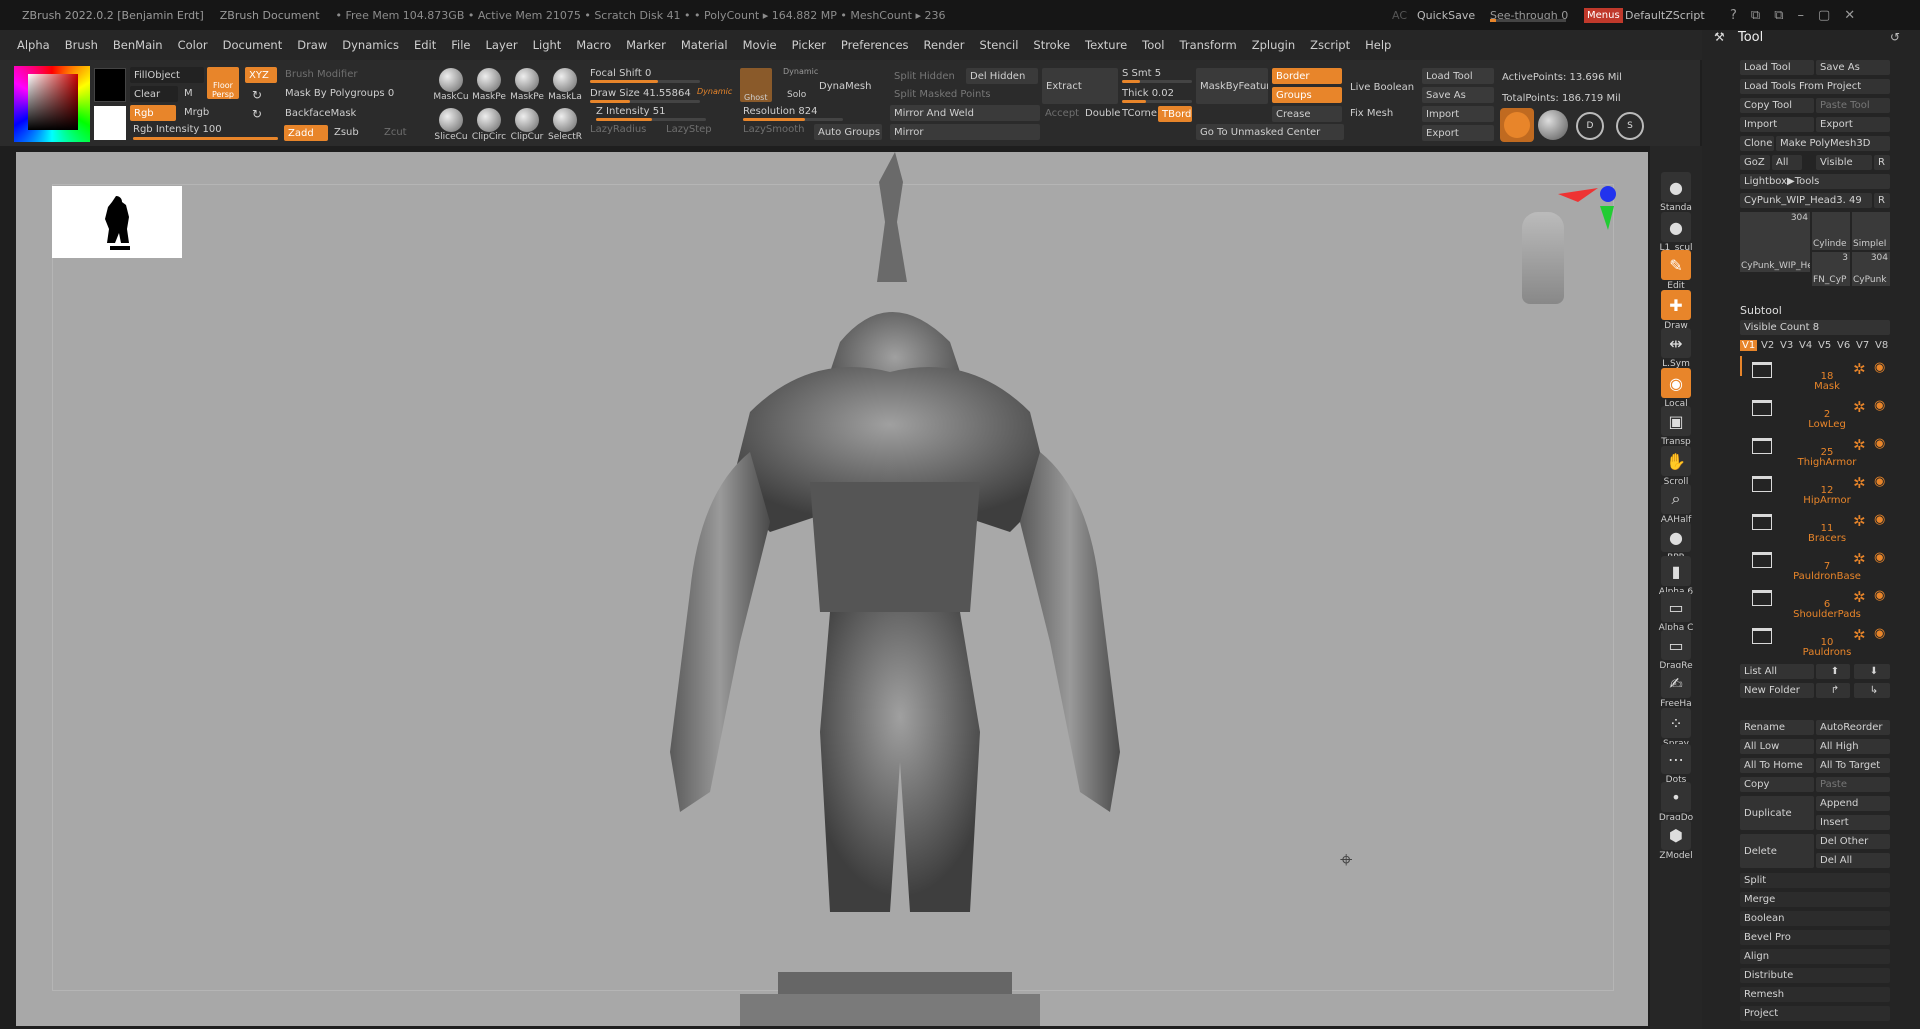 The image size is (1920, 1029). I want to click on zadd-button: Zadd, so click(306, 133).